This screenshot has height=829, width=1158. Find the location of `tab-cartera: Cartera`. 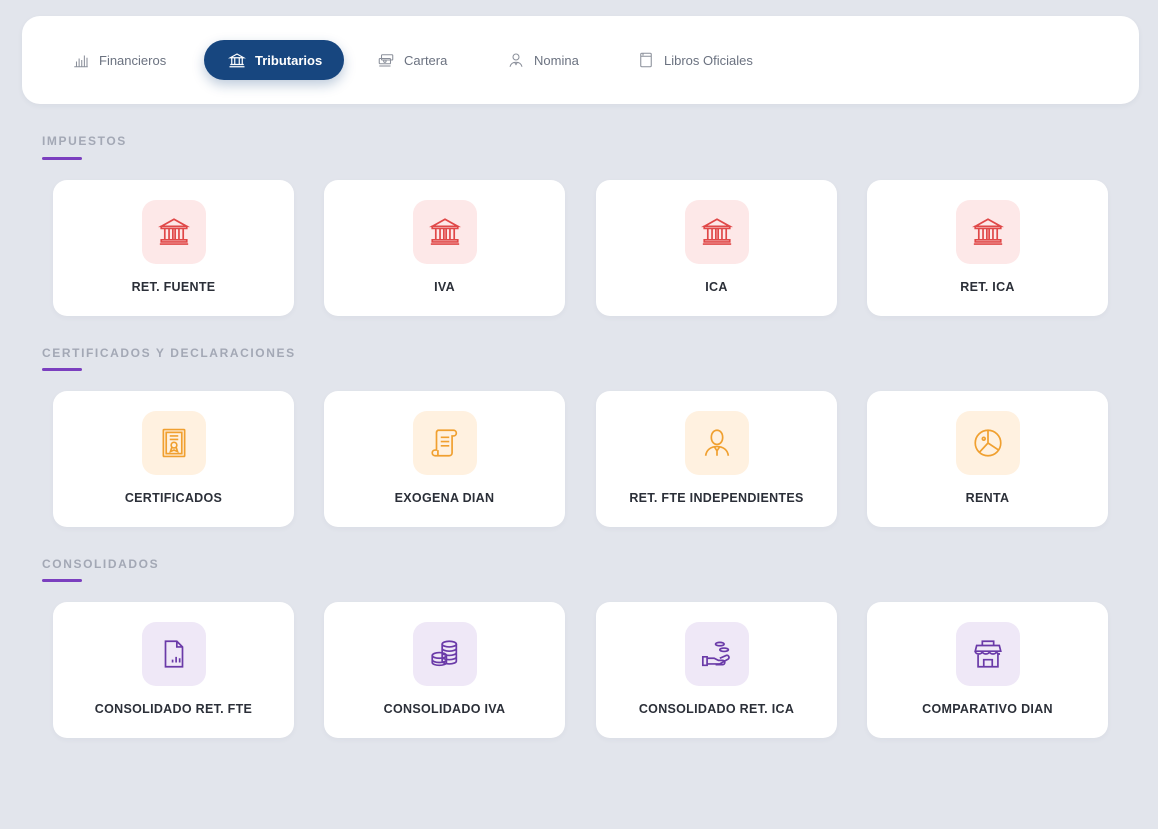

tab-cartera: Cartera is located at coordinates (412, 60).